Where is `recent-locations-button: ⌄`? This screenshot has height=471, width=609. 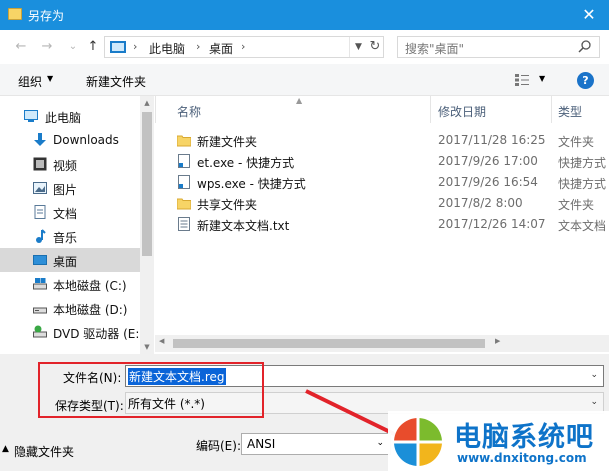 recent-locations-button: ⌄ is located at coordinates (73, 47).